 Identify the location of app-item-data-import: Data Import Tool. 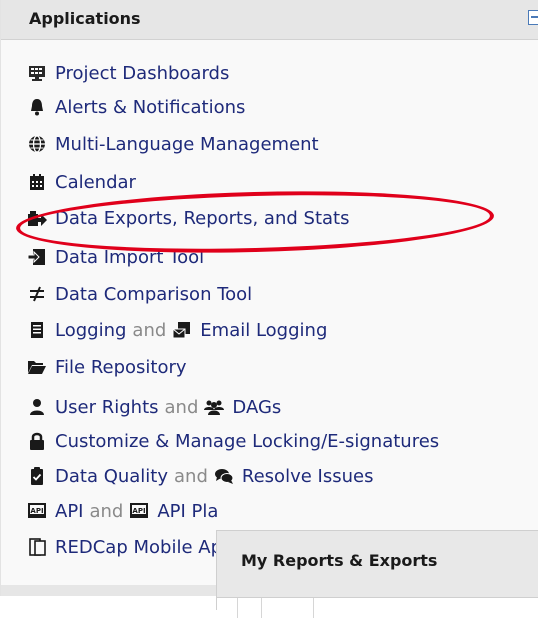
(115, 257).